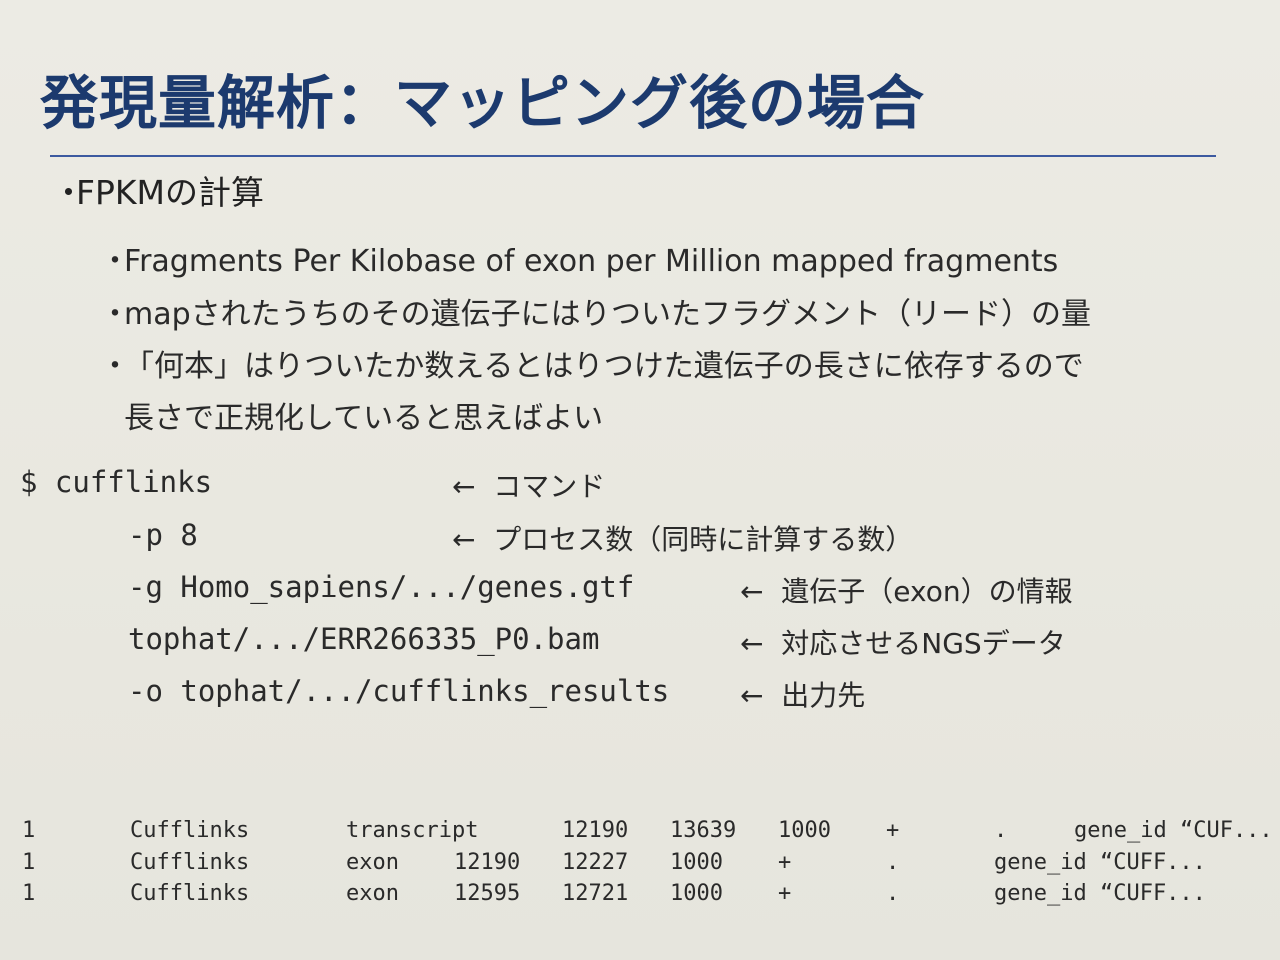 This screenshot has width=1280, height=960. Describe the element at coordinates (595, 862) in the screenshot. I see `output-cell: 12227` at that location.